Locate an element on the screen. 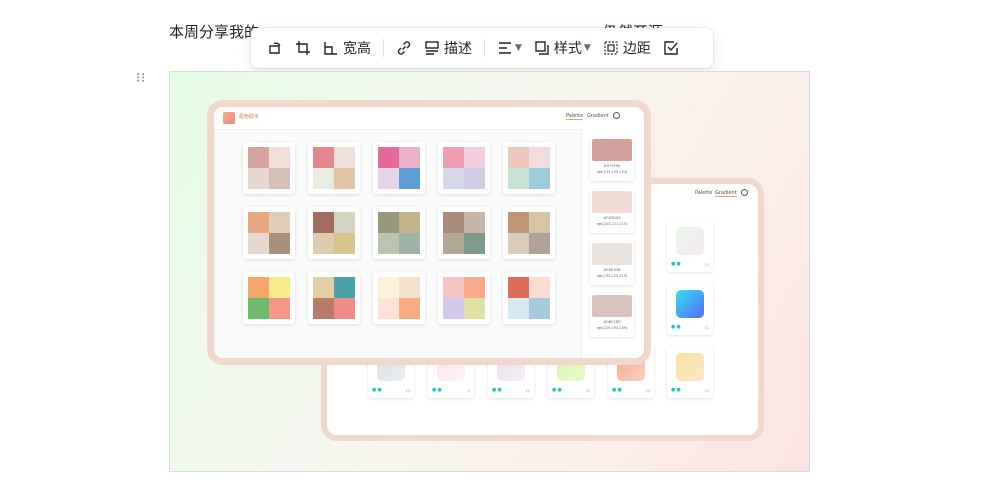 This screenshot has height=498, width=1000. margin-button: 边距 is located at coordinates (627, 48).